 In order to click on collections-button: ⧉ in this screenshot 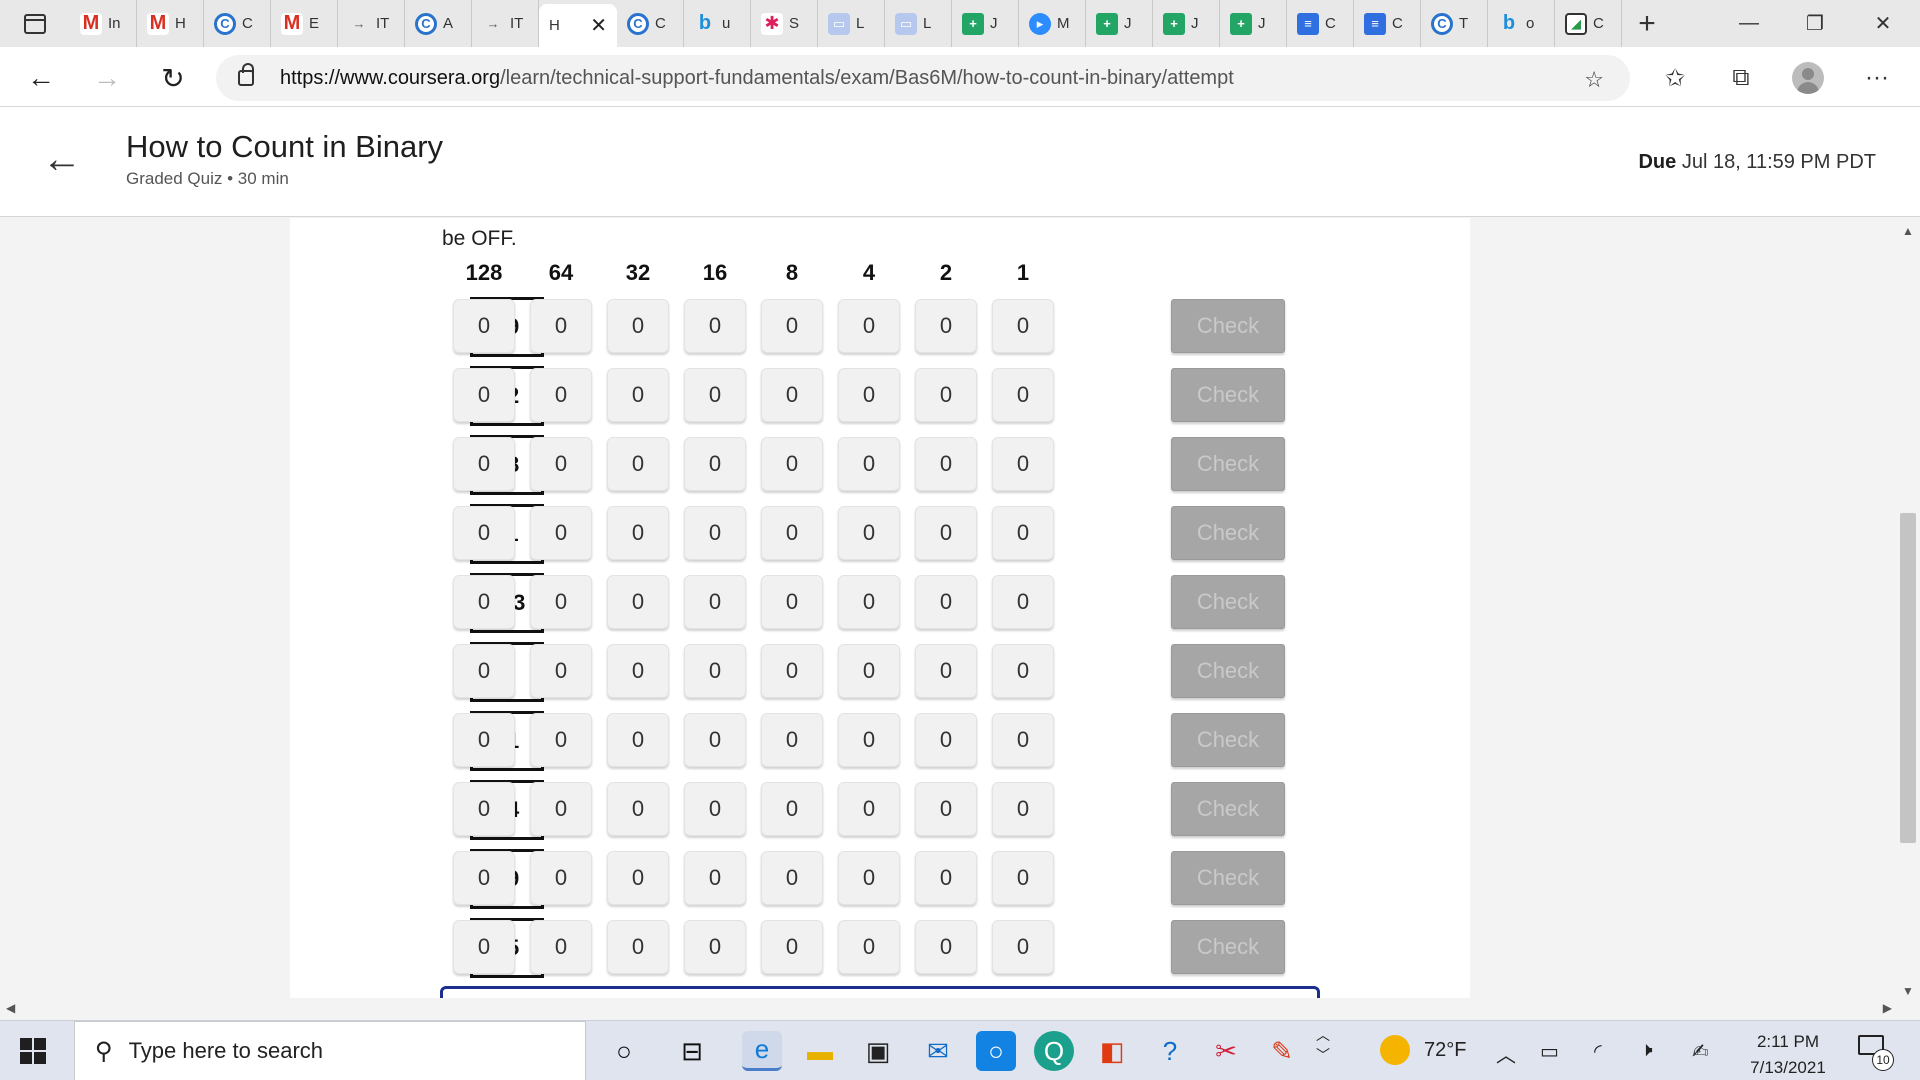, I will do `click(1741, 78)`.